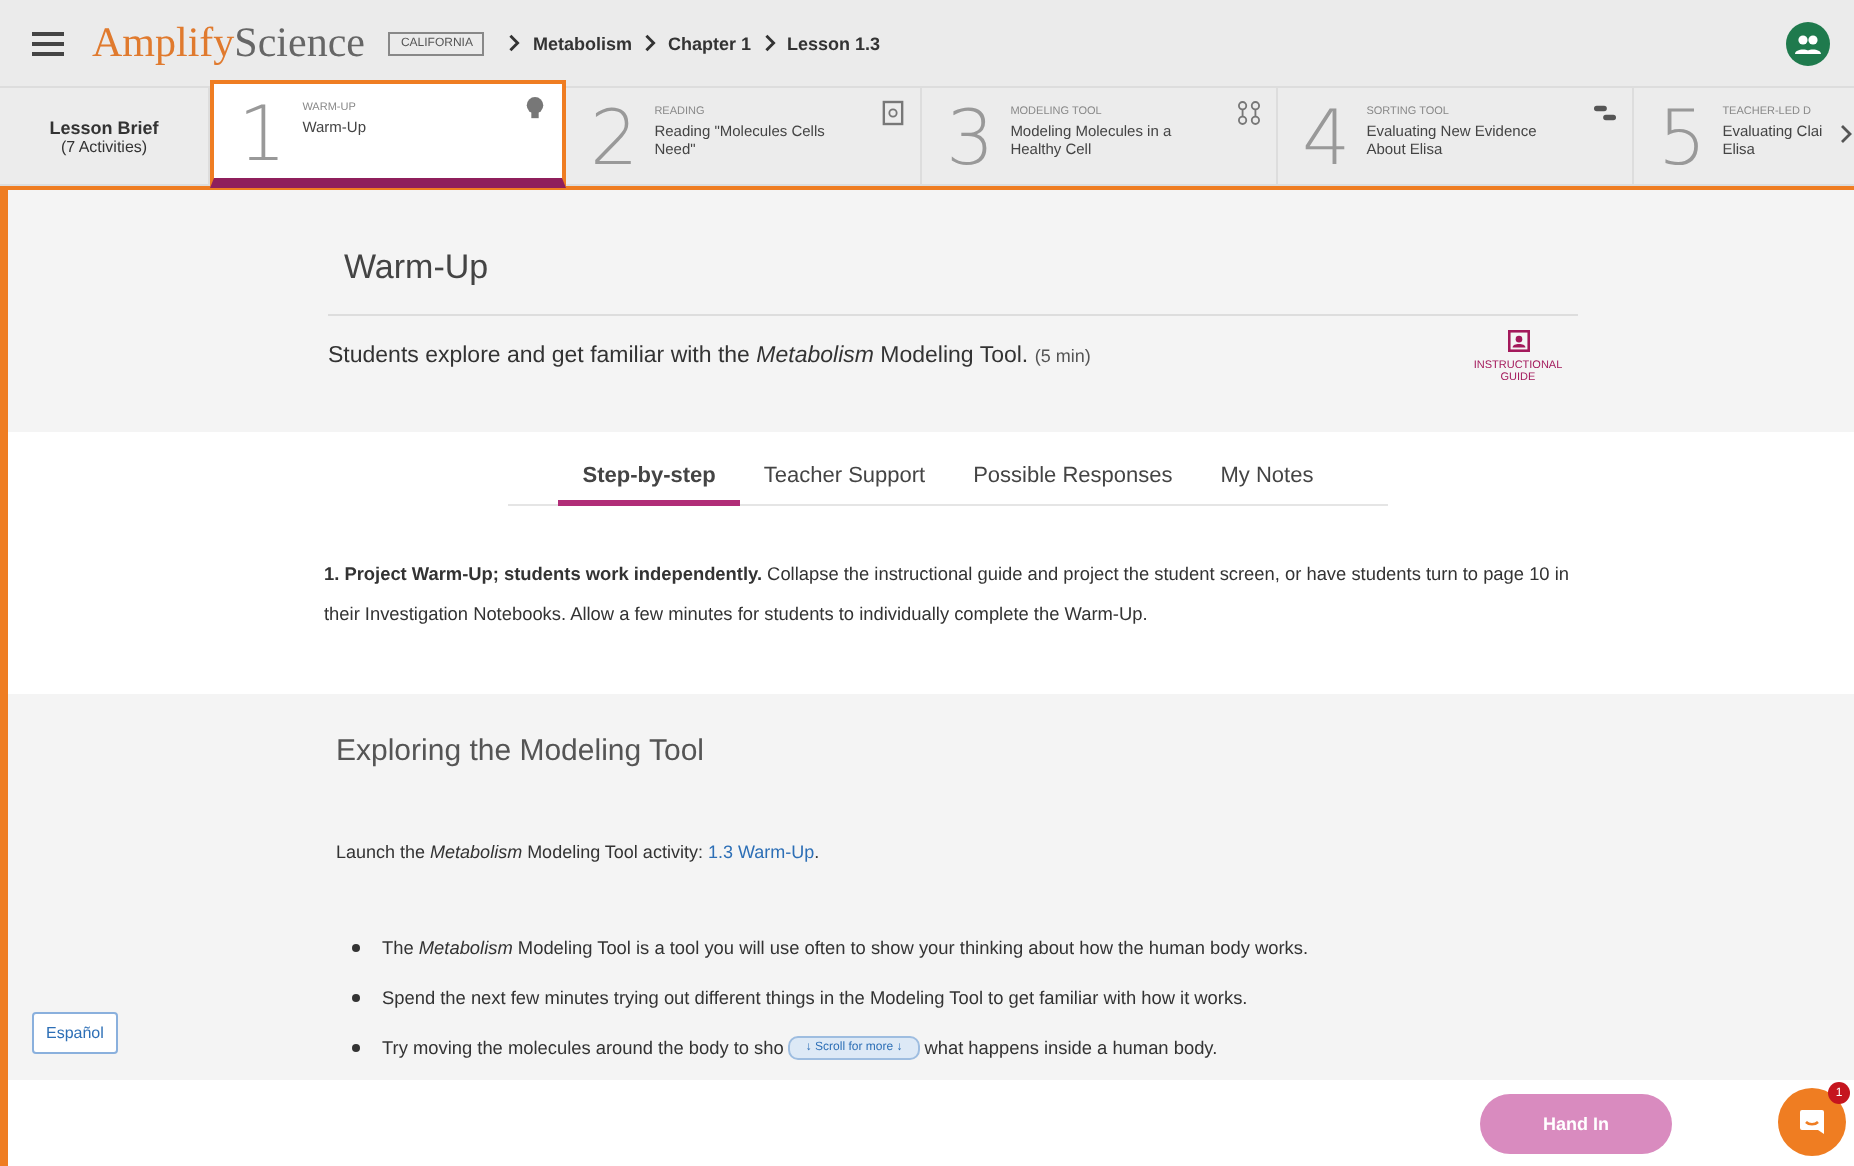 The height and width of the screenshot is (1166, 1854). Describe the element at coordinates (970, 138) in the screenshot. I see `activity-number: 3` at that location.